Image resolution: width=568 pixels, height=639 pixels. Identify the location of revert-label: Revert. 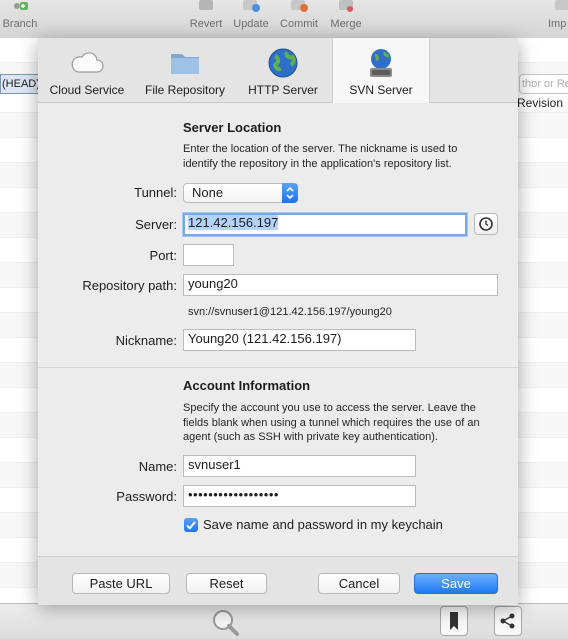
(206, 24).